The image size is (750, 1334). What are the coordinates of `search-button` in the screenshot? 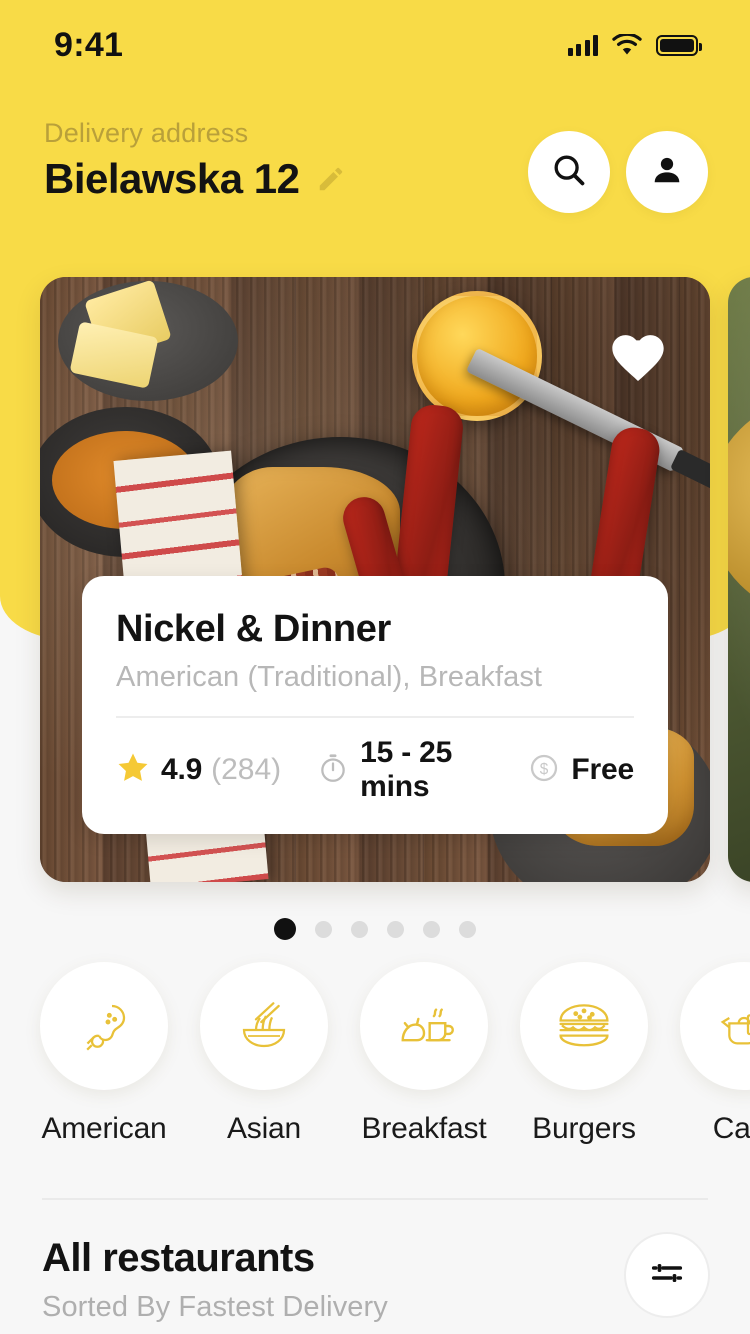 It's located at (569, 172).